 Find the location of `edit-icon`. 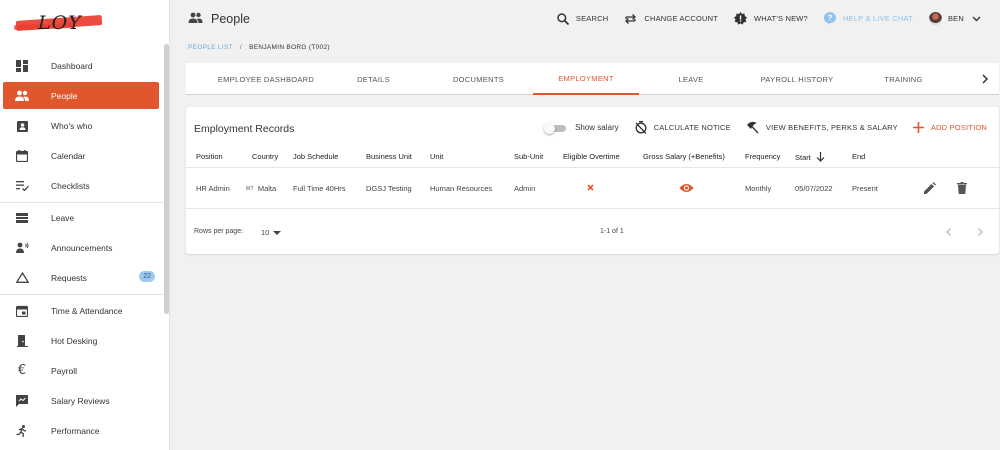

edit-icon is located at coordinates (930, 188).